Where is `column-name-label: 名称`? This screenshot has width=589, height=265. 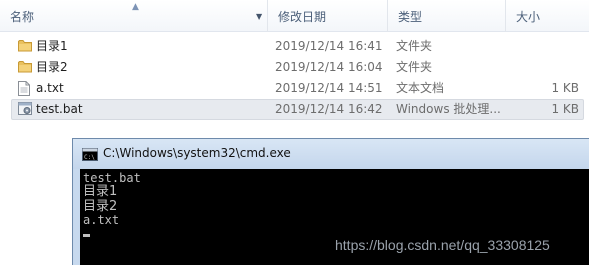 column-name-label: 名称 is located at coordinates (22, 17).